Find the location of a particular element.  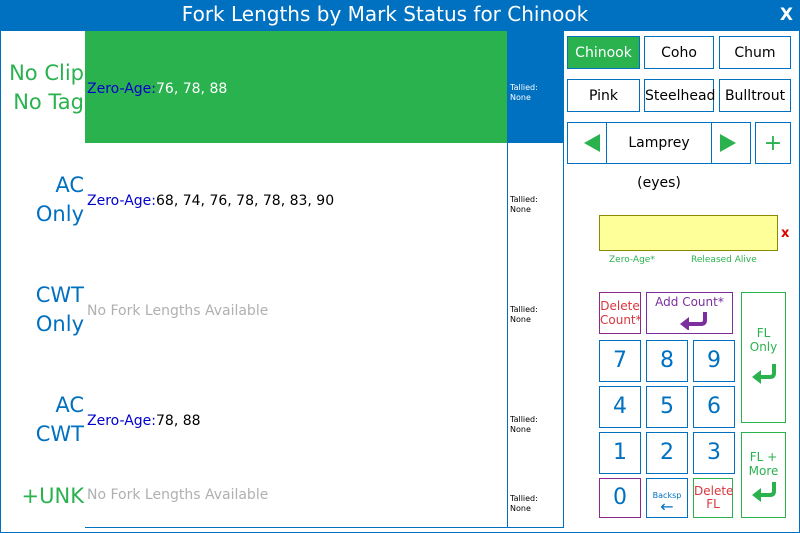

add-species-button: + is located at coordinates (773, 143).